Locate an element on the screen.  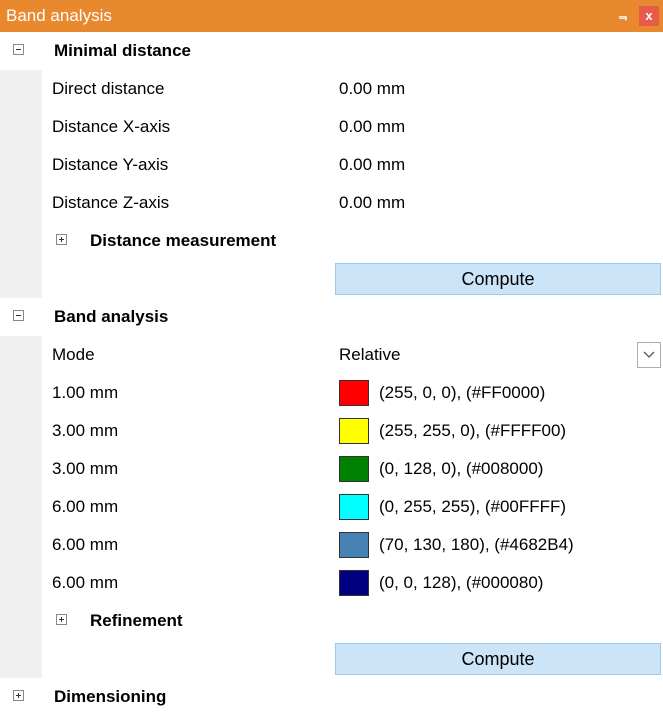
compute-band-button: Compute is located at coordinates (498, 659).